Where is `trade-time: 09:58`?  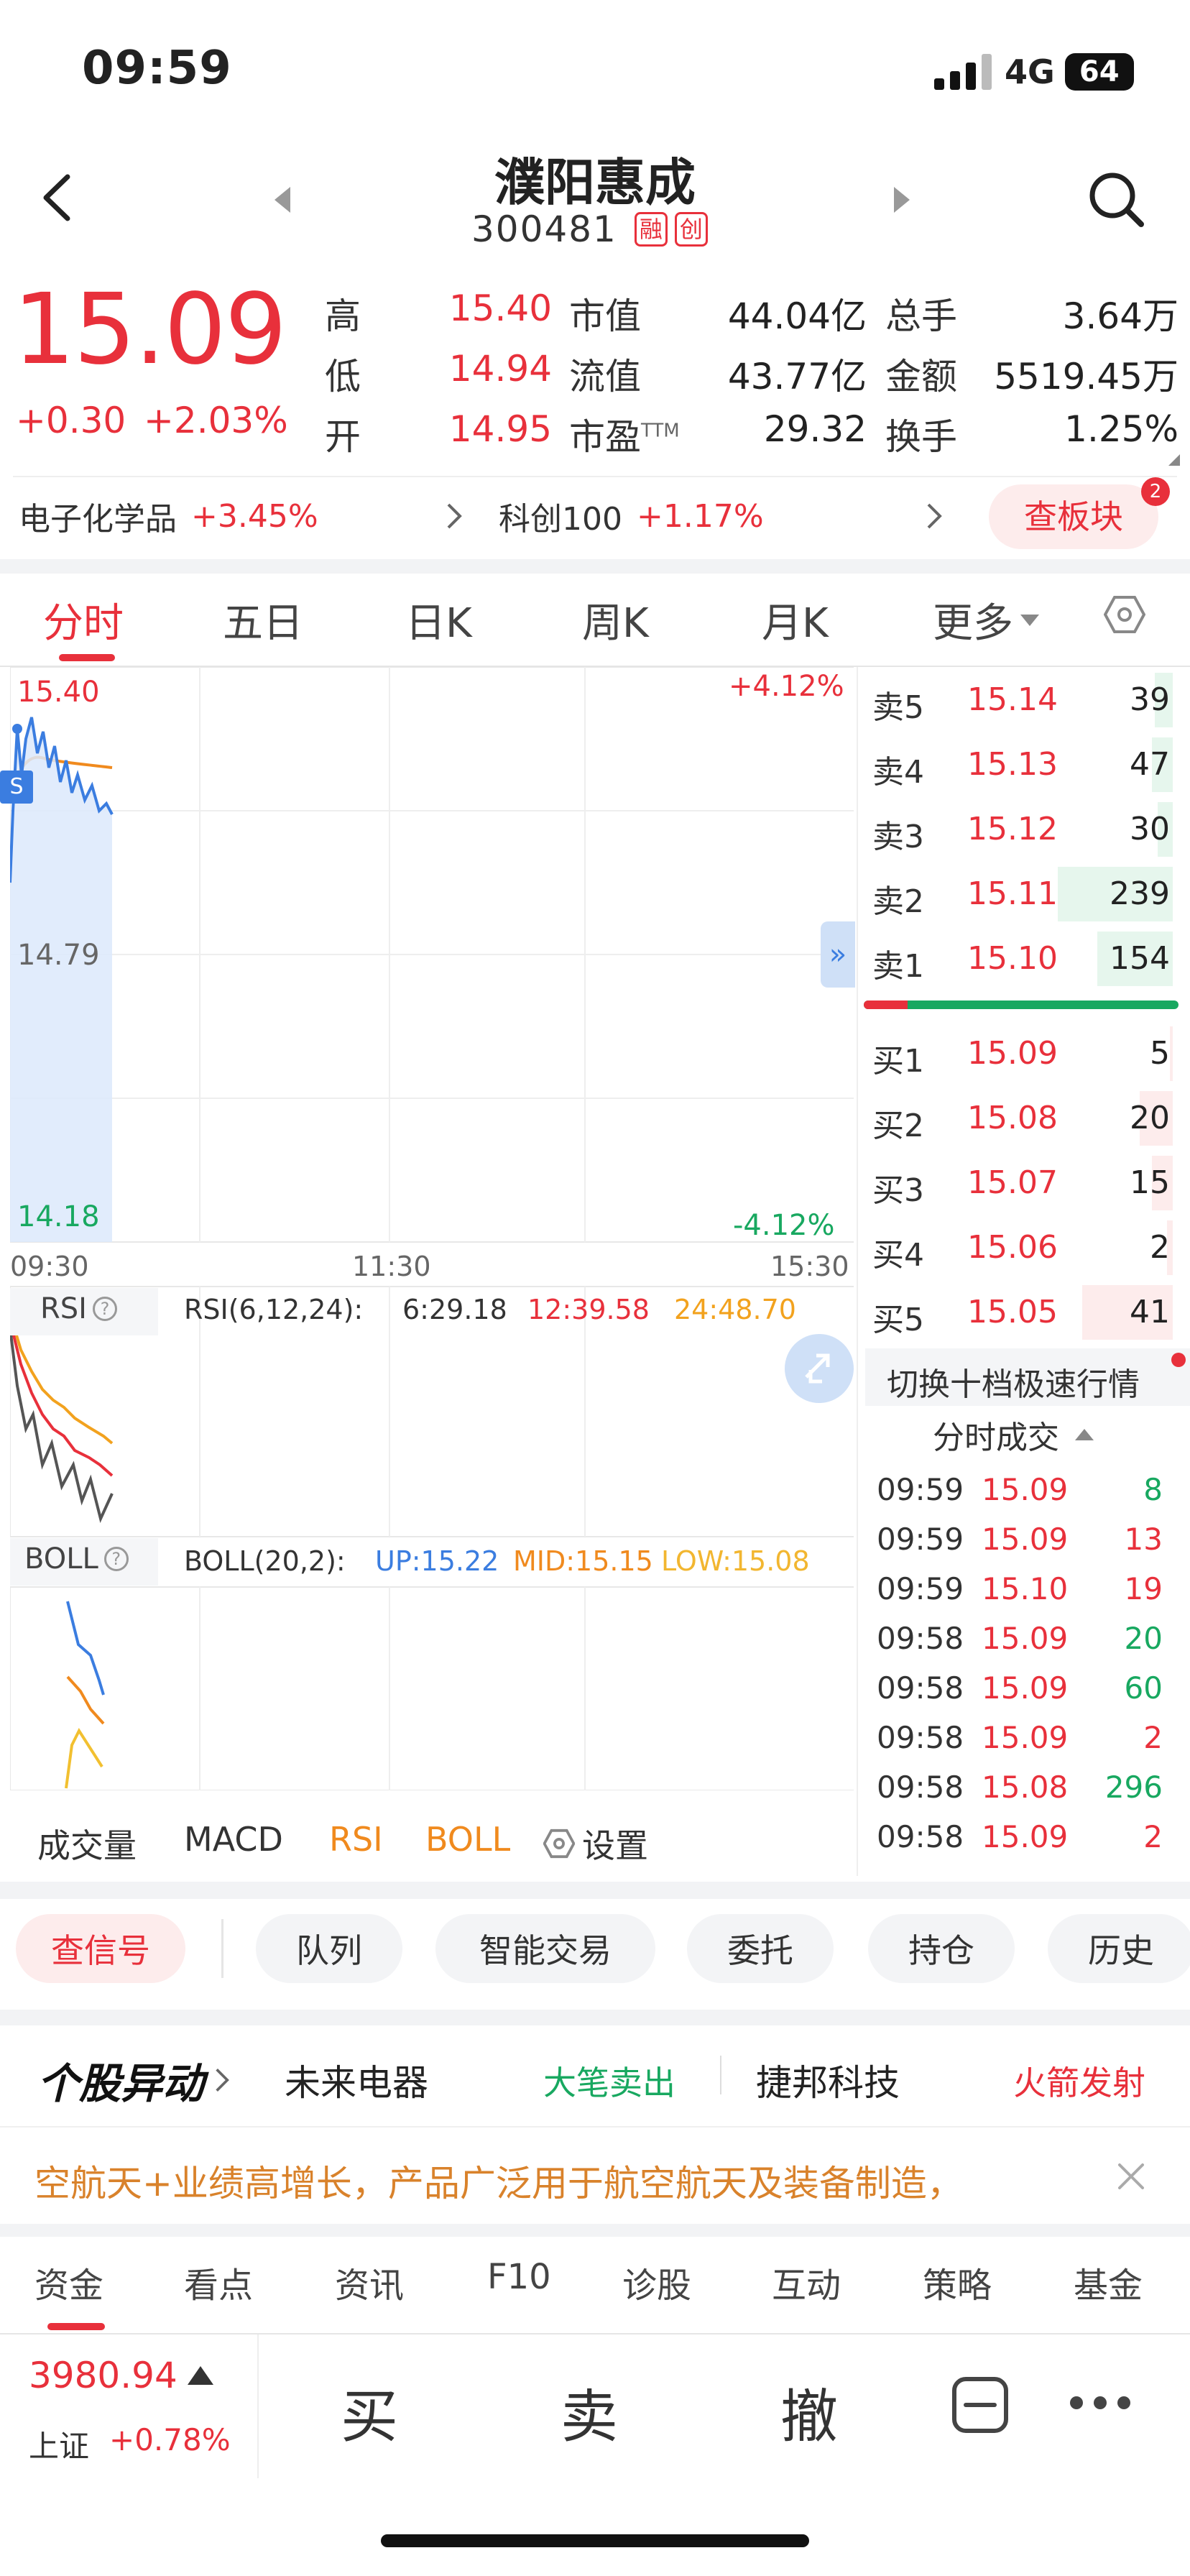
trade-time: 09:58 is located at coordinates (920, 1737).